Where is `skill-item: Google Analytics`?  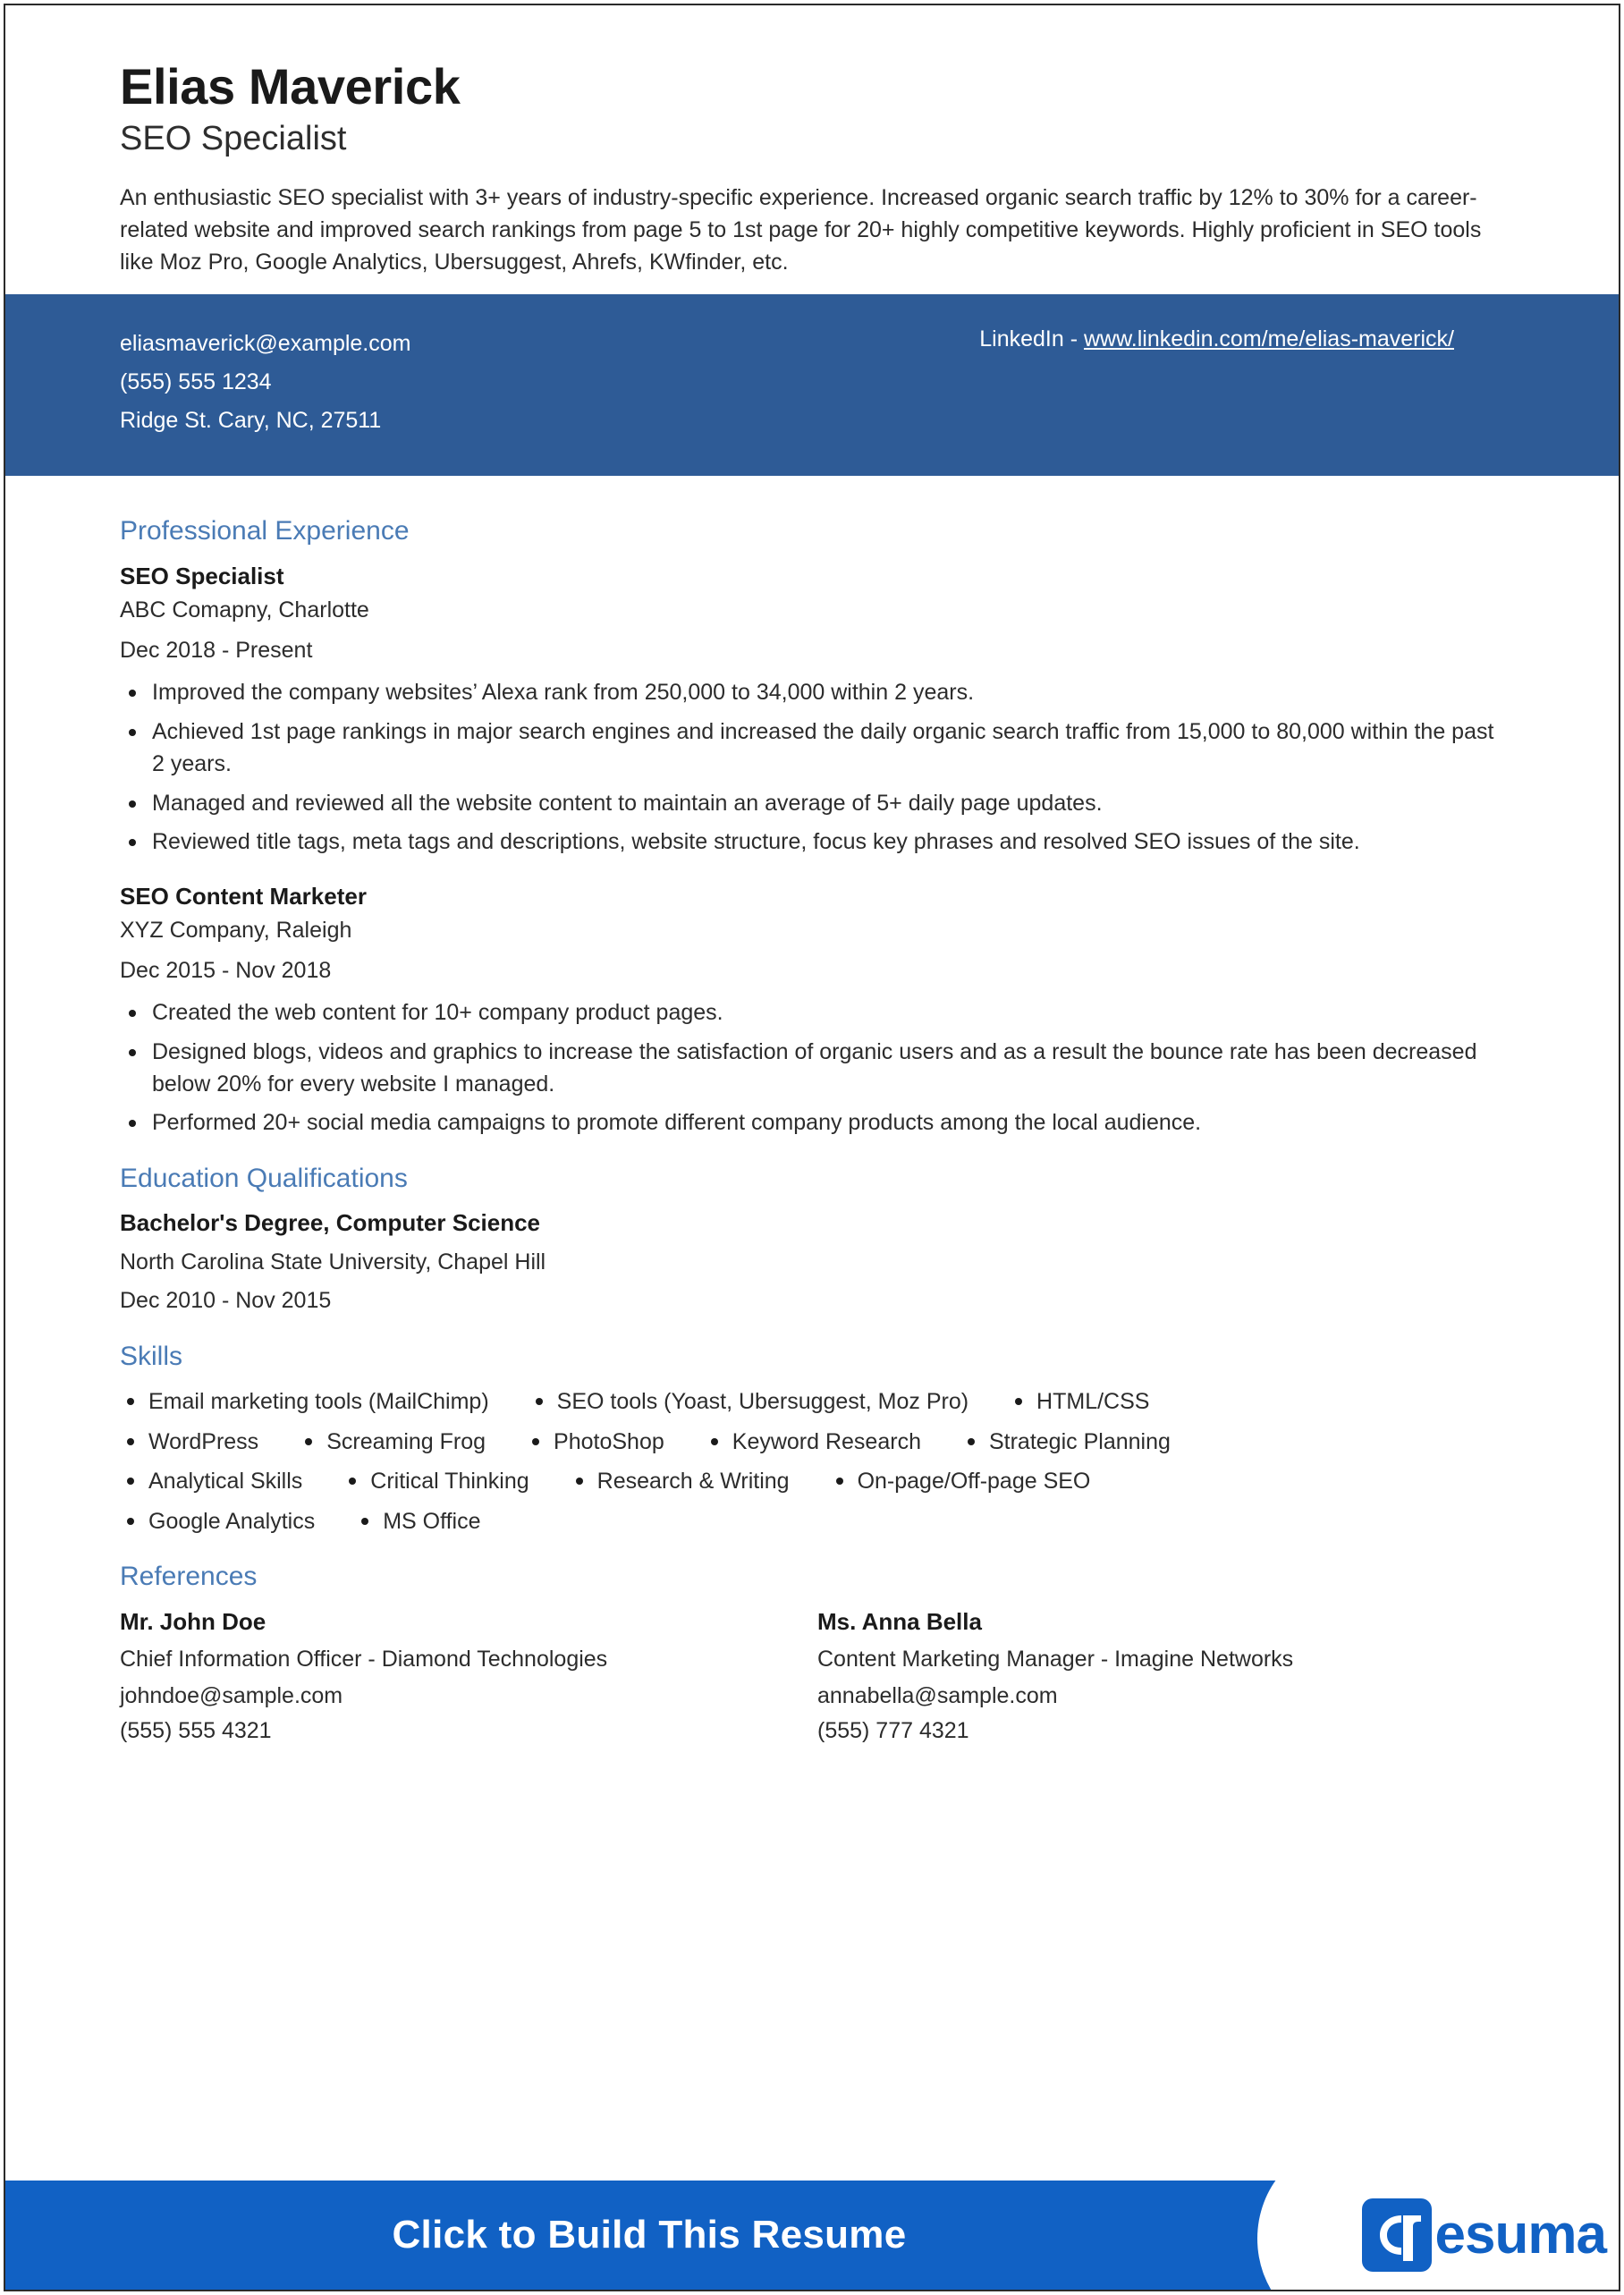 skill-item: Google Analytics is located at coordinates (217, 1522).